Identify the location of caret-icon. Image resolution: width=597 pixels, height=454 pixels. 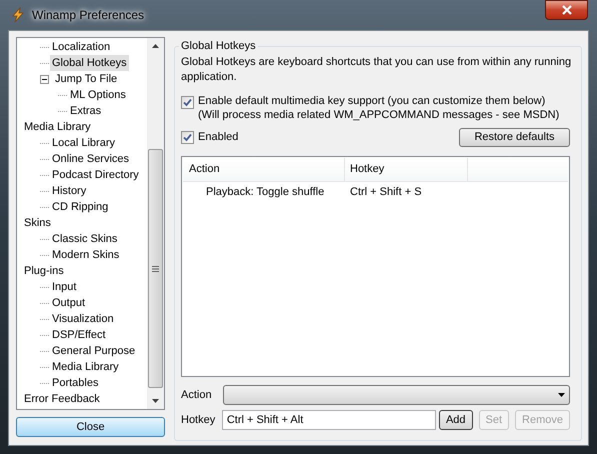
(561, 395).